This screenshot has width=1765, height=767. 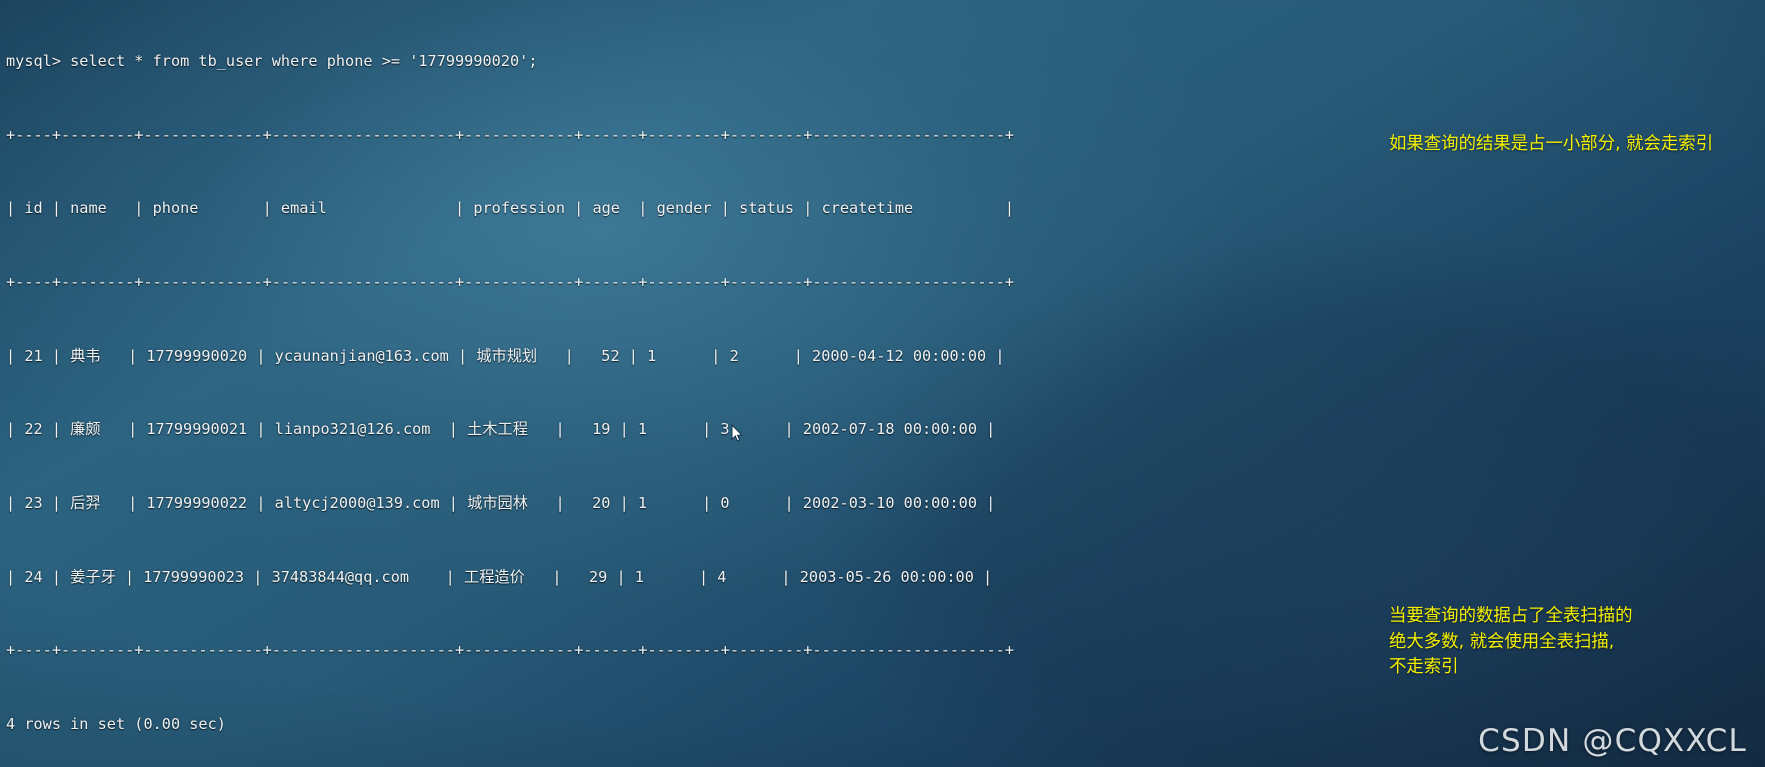 What do you see at coordinates (1612, 741) in the screenshot?
I see `csdn-watermark: CSDN @CQXXCL` at bounding box center [1612, 741].